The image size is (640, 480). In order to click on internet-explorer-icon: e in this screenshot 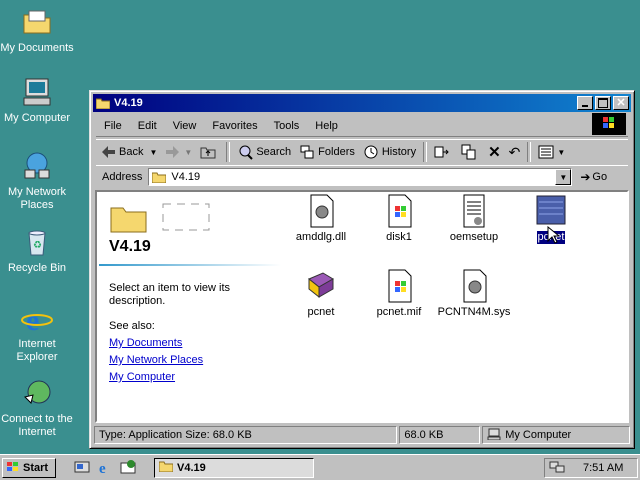, I will do `click(105, 468)`.